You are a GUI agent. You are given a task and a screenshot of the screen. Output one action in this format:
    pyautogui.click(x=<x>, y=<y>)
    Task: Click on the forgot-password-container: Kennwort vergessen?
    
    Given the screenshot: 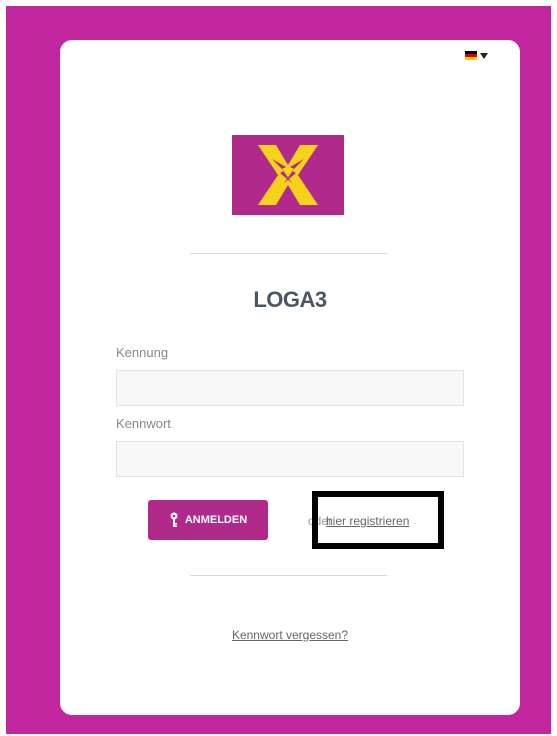 What is the action you would take?
    pyautogui.click(x=290, y=635)
    